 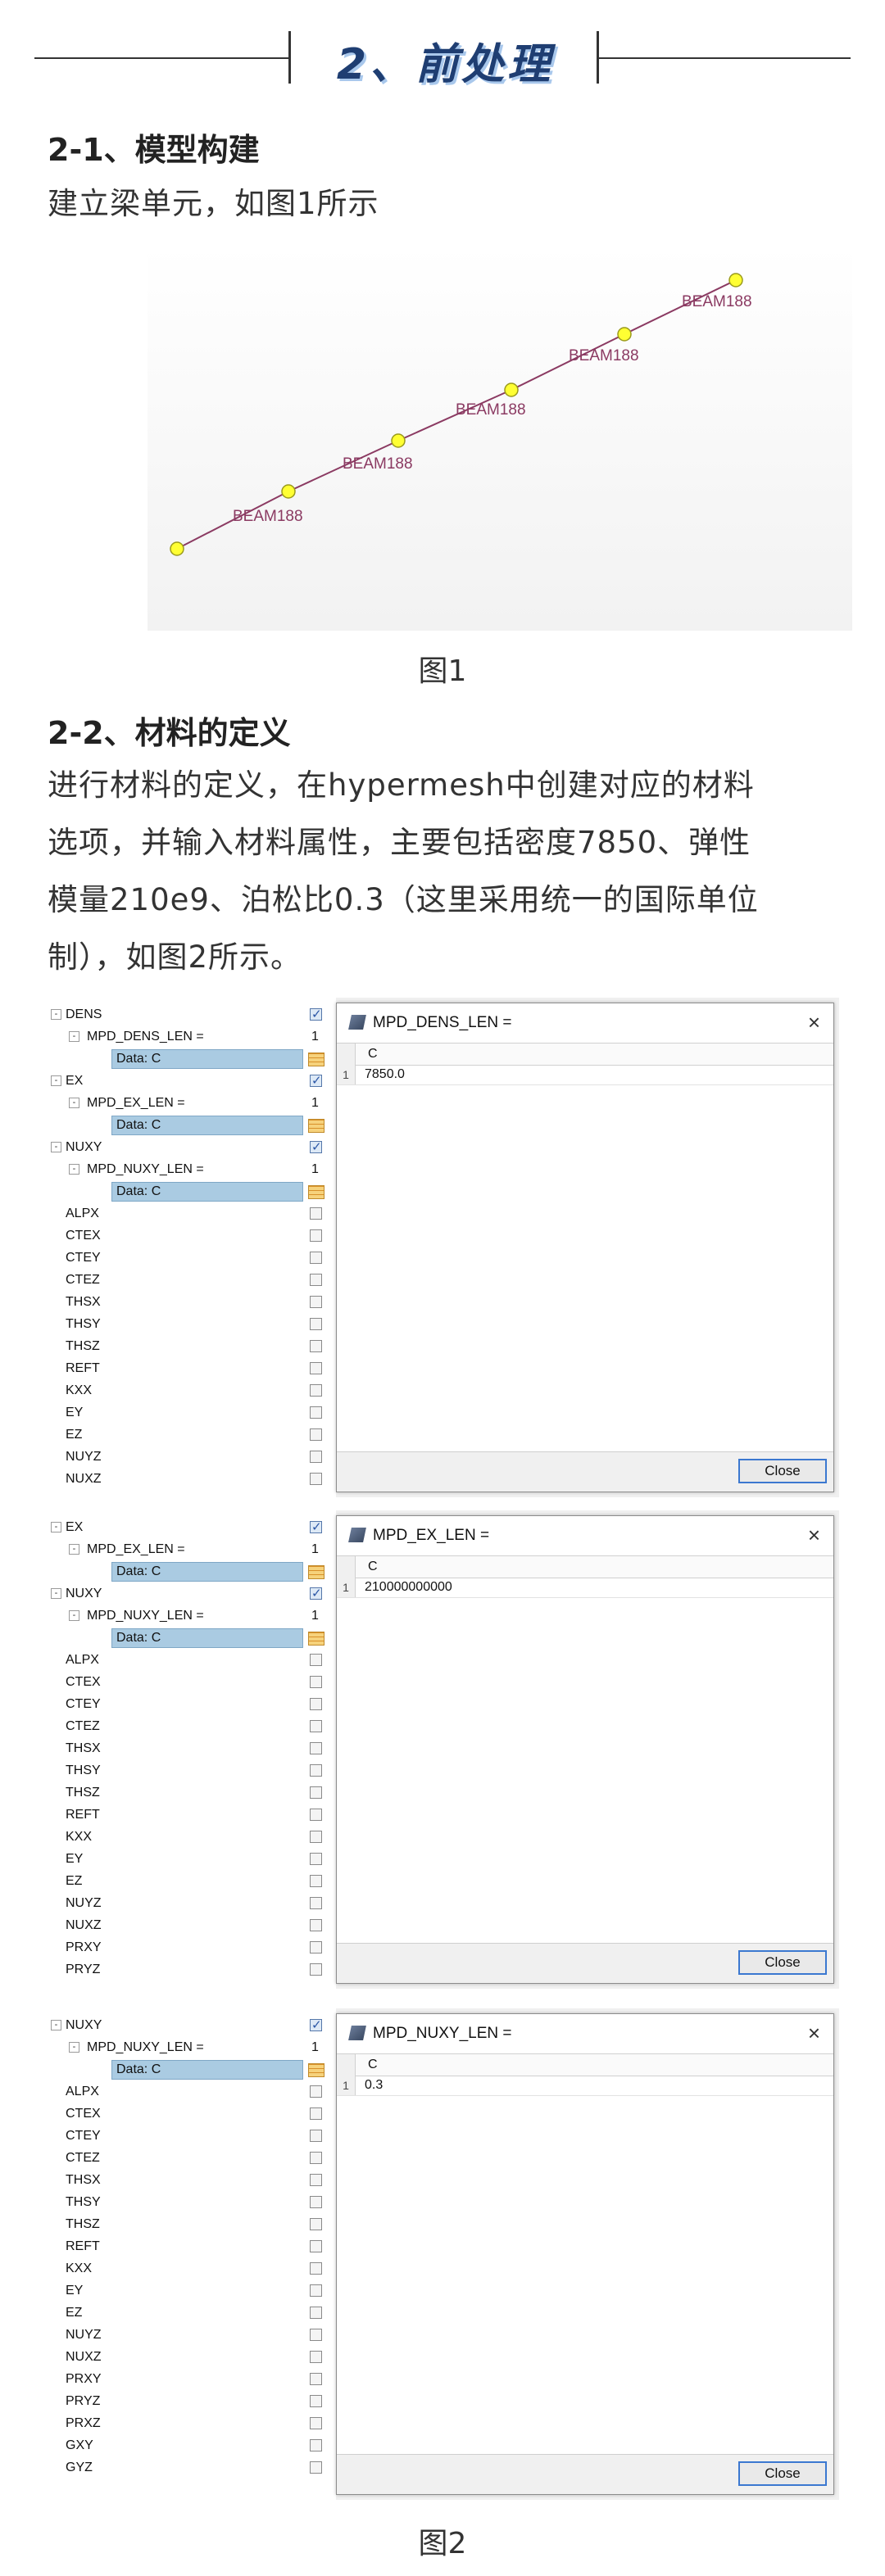 I want to click on grid-row: 1 7850.0, so click(x=585, y=1075).